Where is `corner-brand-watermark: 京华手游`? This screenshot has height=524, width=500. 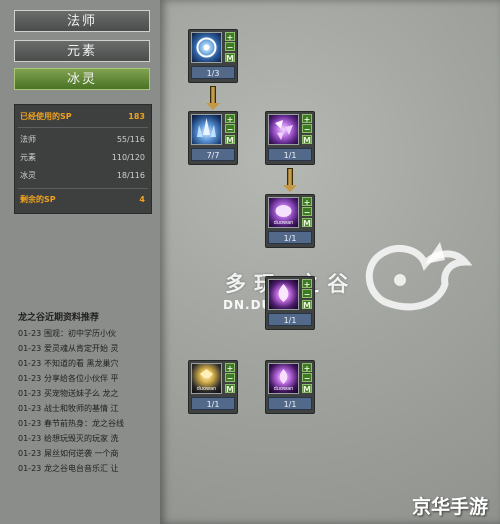 corner-brand-watermark: 京华手游 is located at coordinates (450, 507).